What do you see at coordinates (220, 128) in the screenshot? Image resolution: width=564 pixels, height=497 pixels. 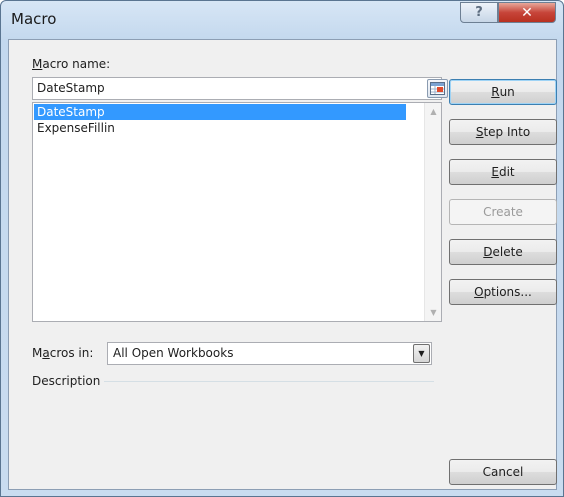 I see `macro-list-item-expensefillin: ExpenseFillin` at bounding box center [220, 128].